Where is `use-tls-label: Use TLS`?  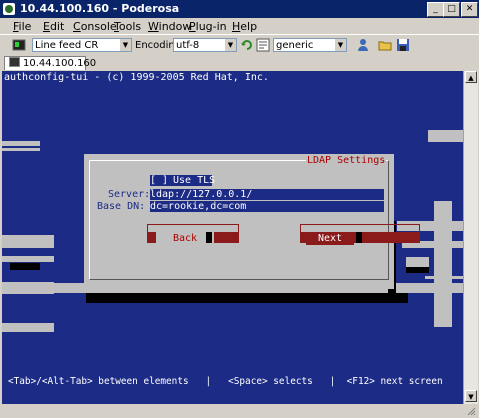 use-tls-label: Use TLS is located at coordinates (194, 180).